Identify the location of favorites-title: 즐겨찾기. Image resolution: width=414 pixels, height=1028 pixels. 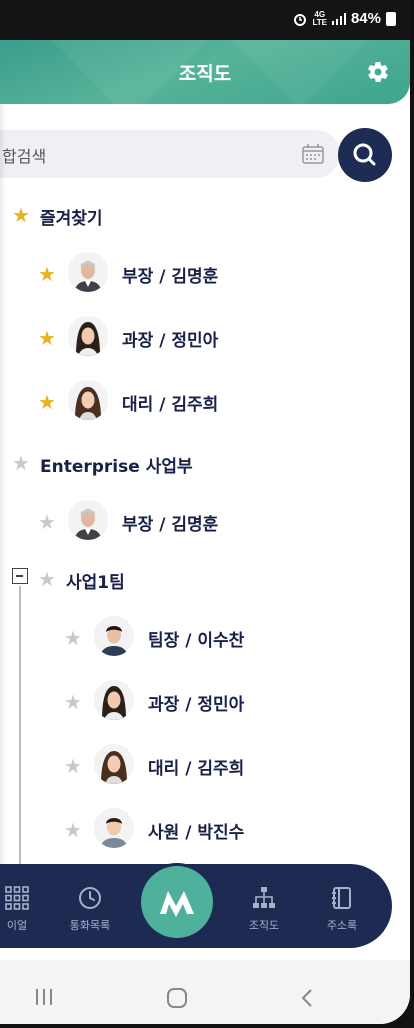
(71, 219).